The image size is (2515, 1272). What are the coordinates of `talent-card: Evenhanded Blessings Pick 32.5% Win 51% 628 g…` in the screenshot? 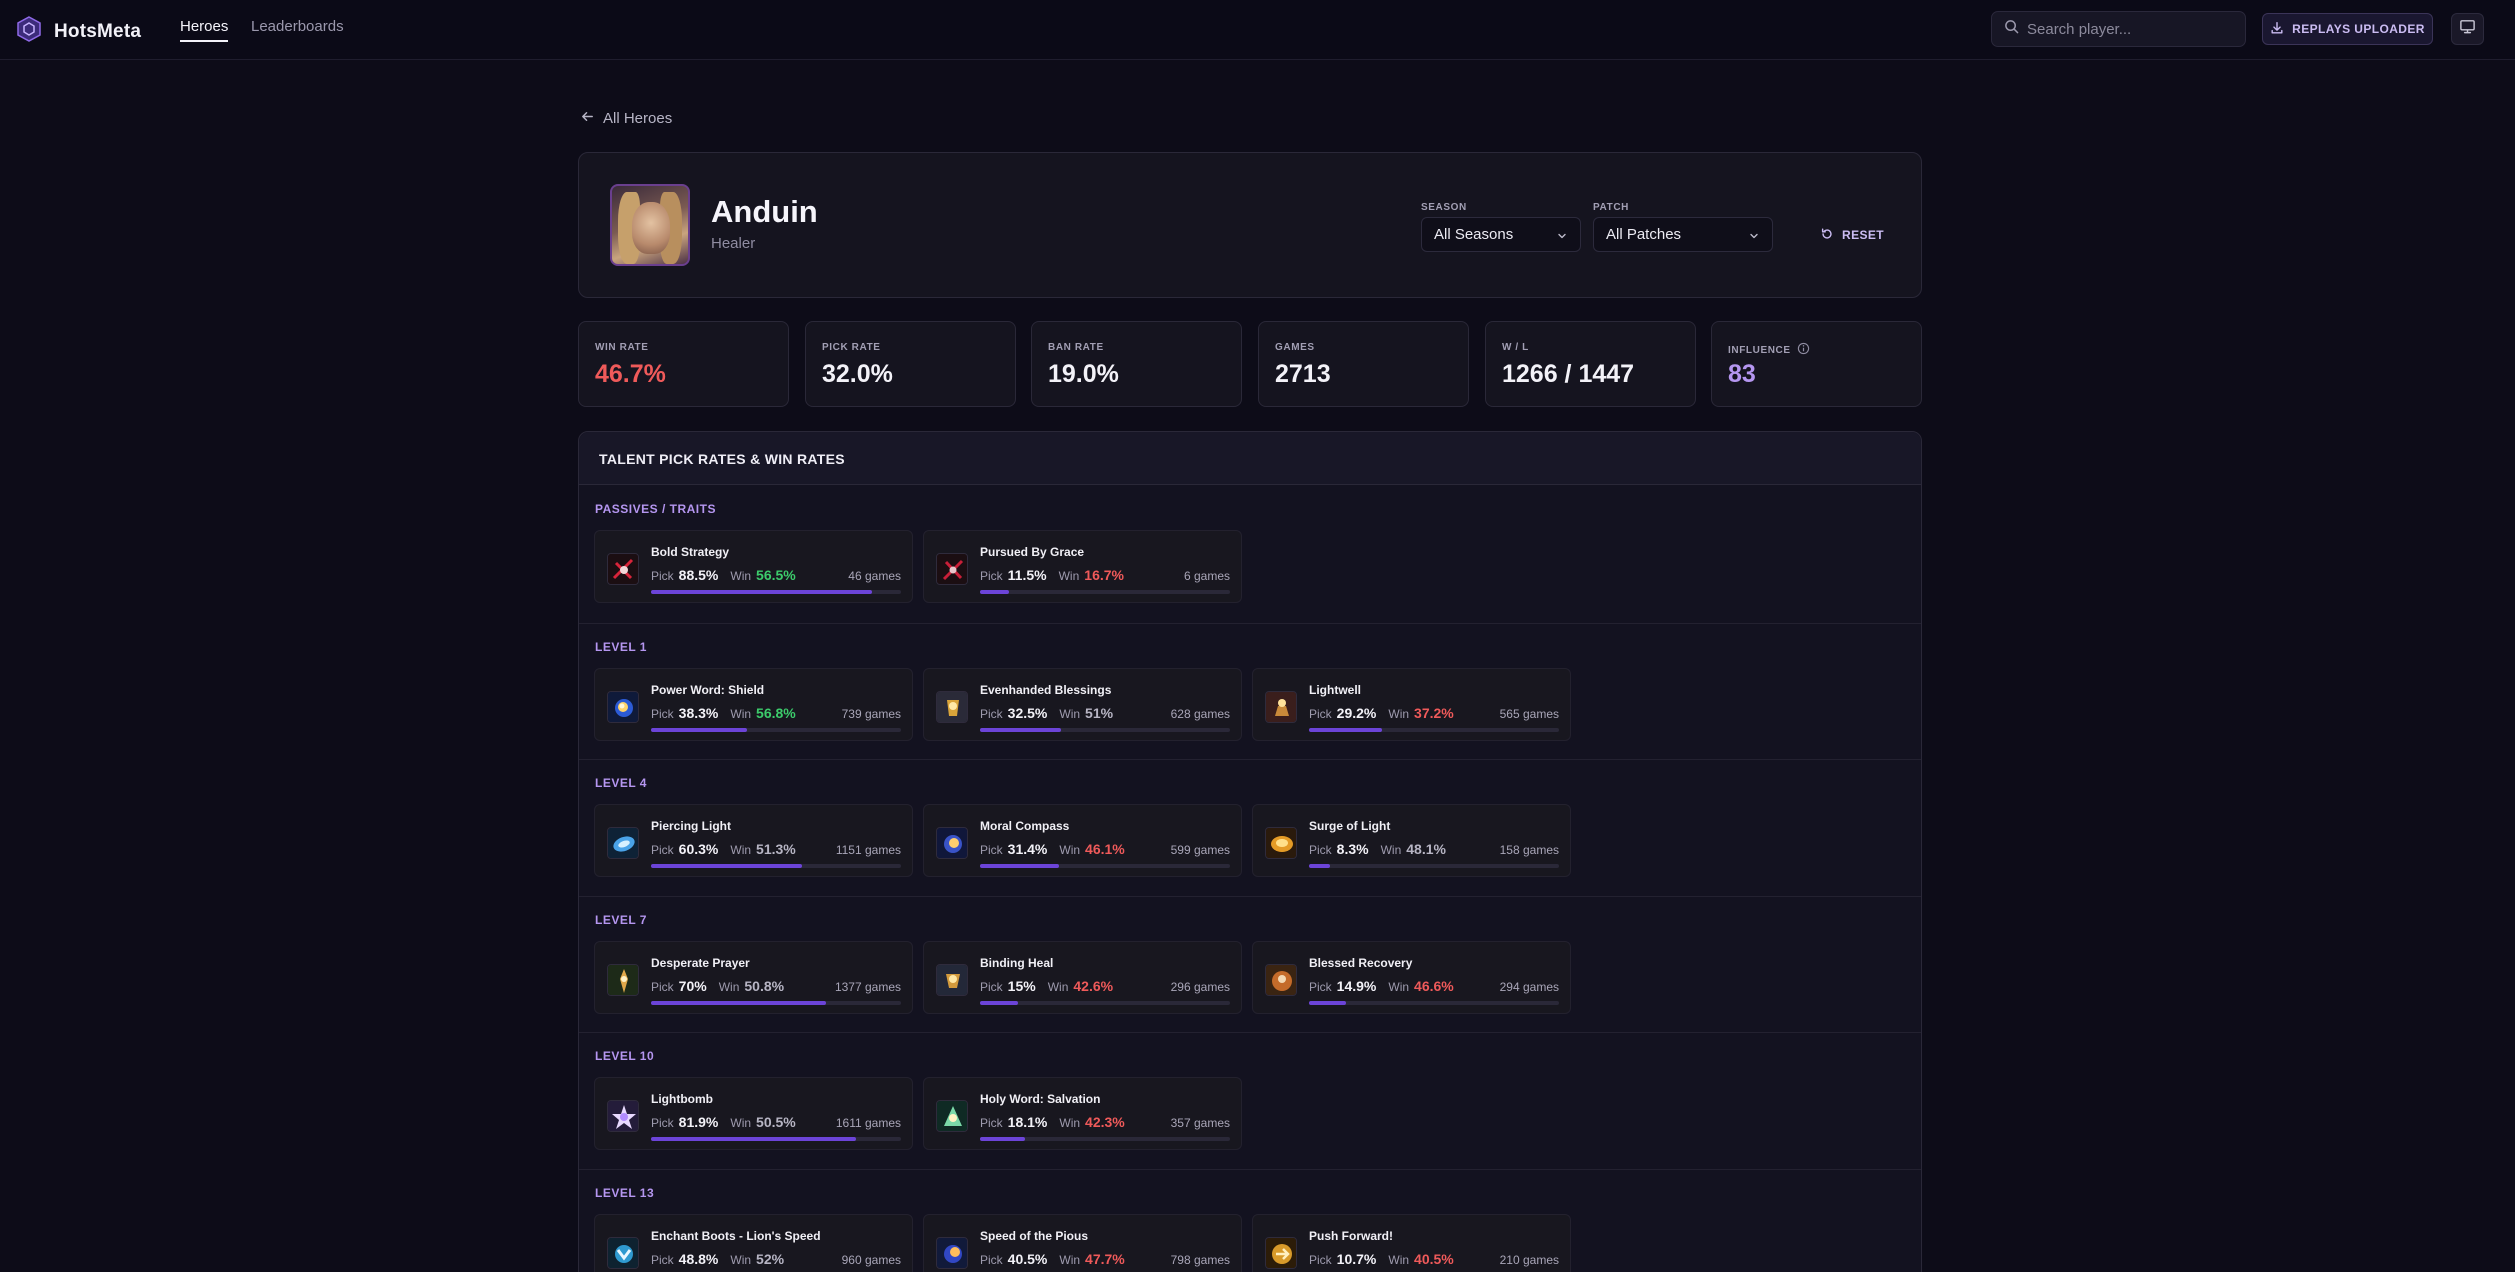 It's located at (1082, 704).